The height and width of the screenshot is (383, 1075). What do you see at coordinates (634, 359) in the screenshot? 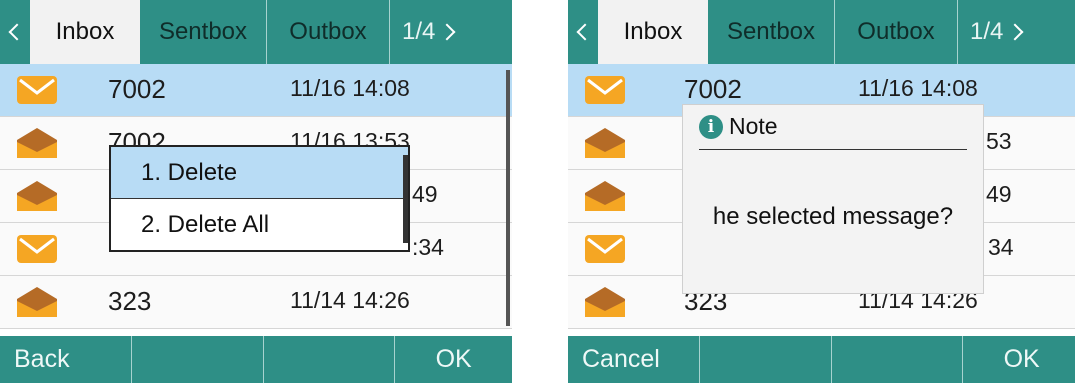
I see `cancel-button: Cancel` at bounding box center [634, 359].